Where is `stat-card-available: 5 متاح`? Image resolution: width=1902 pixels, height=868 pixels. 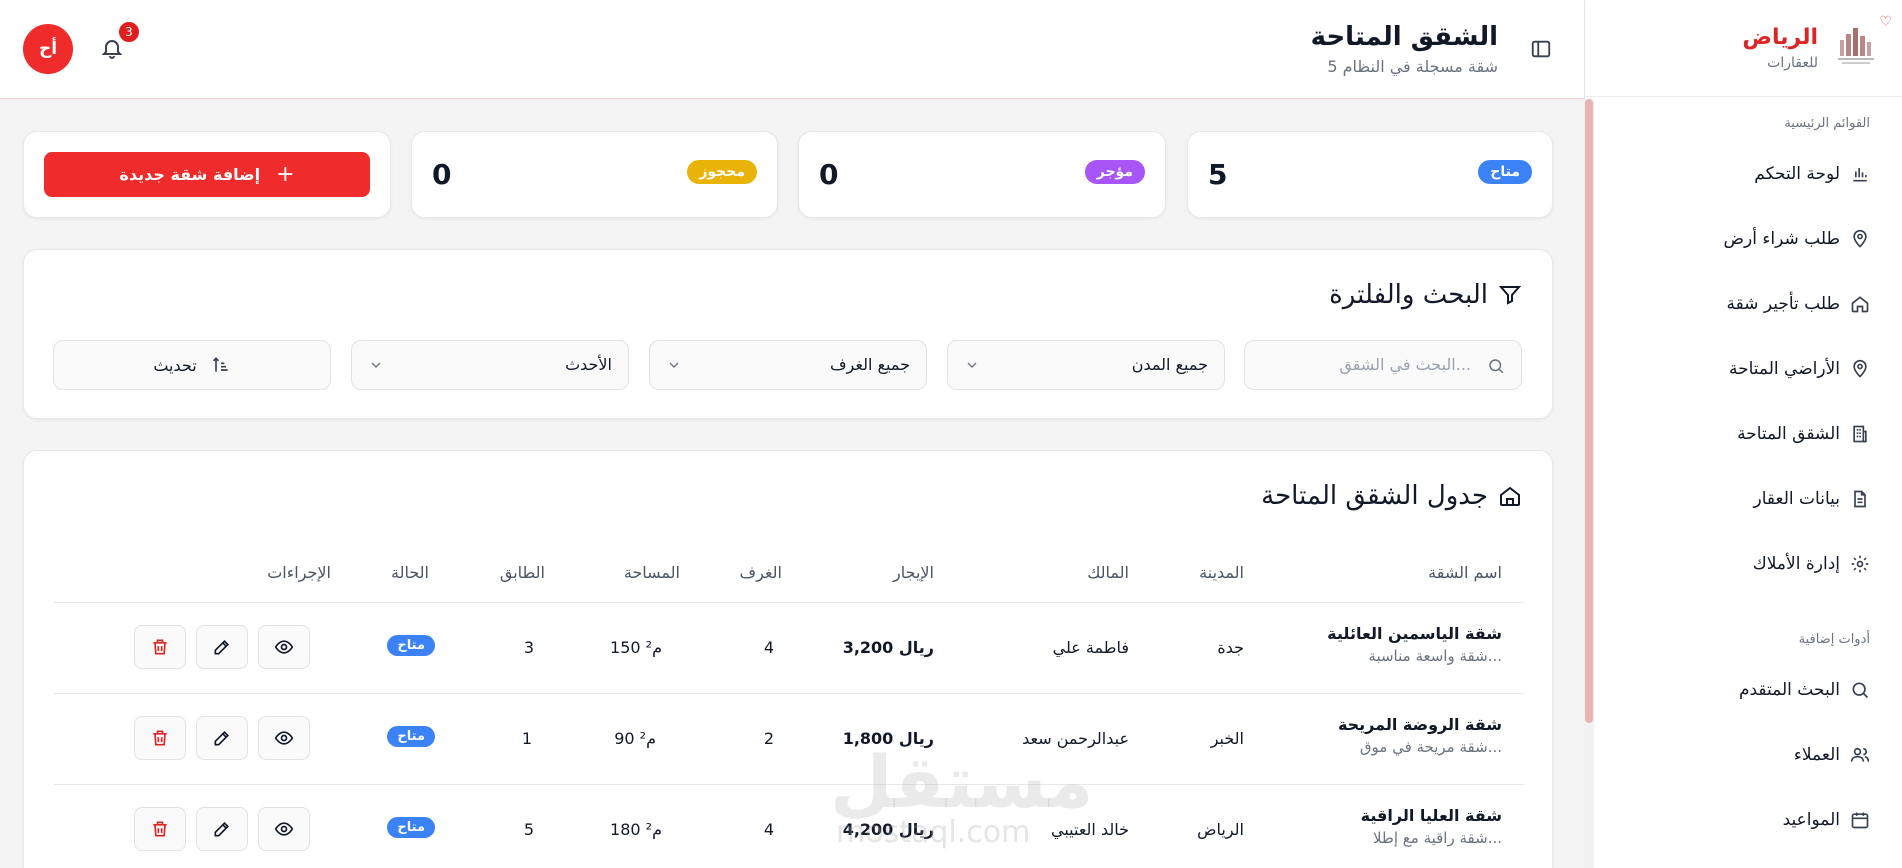
stat-card-available: 5 متاح is located at coordinates (1370, 174).